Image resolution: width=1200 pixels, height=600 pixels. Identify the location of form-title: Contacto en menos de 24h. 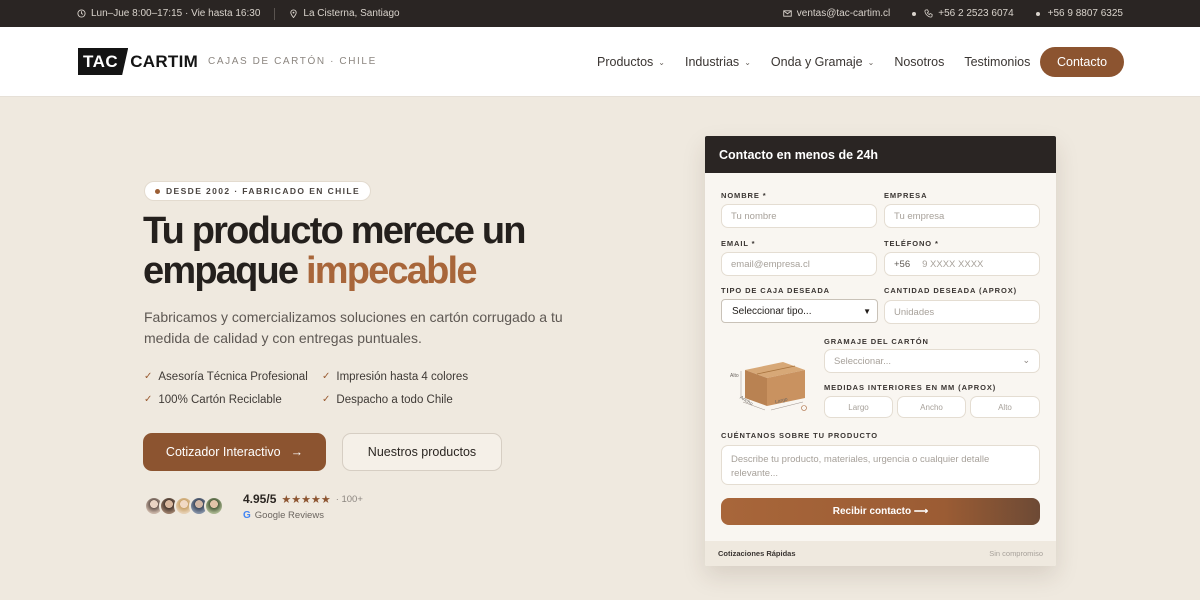
(880, 154).